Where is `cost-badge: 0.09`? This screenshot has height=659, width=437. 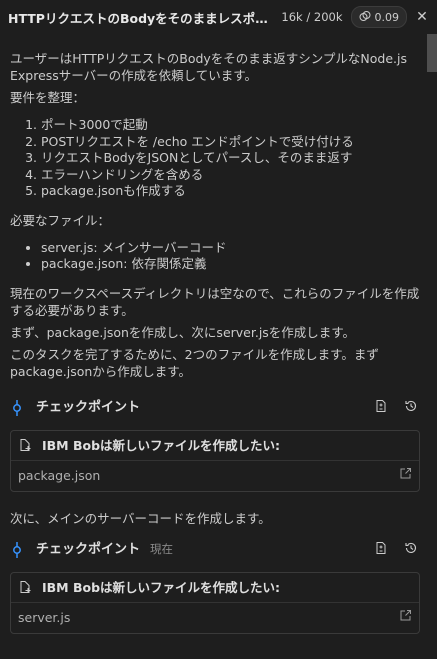
cost-badge: 0.09 is located at coordinates (378, 17).